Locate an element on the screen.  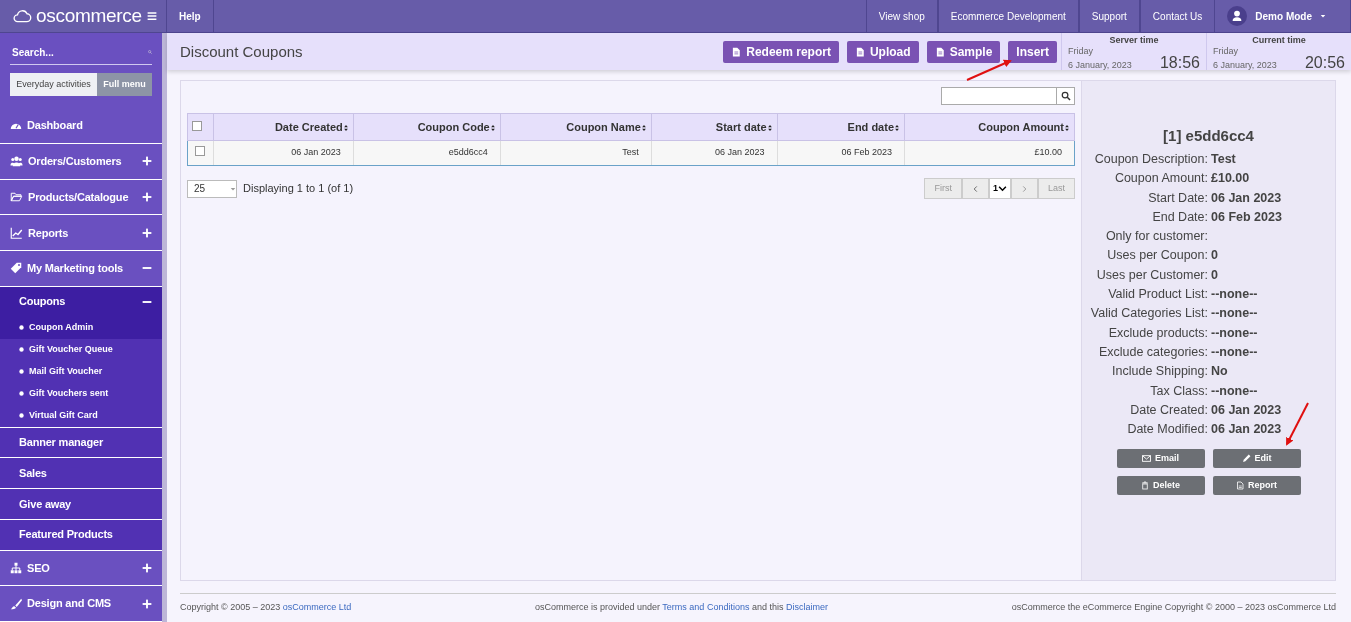
field-label: End Date: is located at coordinates (1179, 217).